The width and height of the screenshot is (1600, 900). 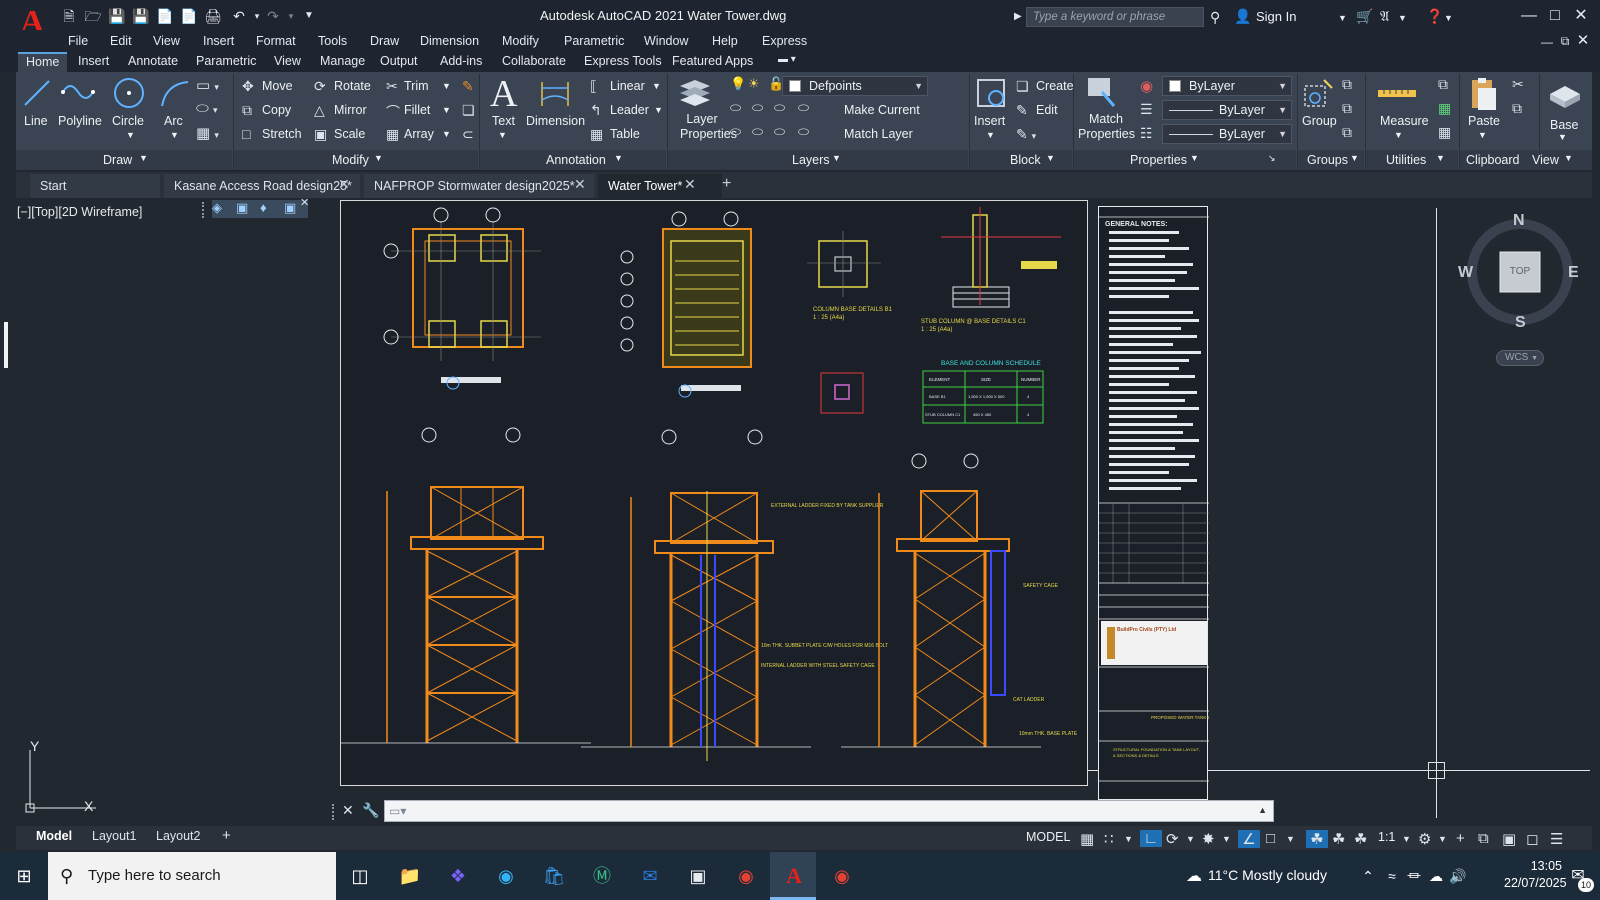 I want to click on sign-in-dropdown-icon: ▼, so click(x=1342, y=18).